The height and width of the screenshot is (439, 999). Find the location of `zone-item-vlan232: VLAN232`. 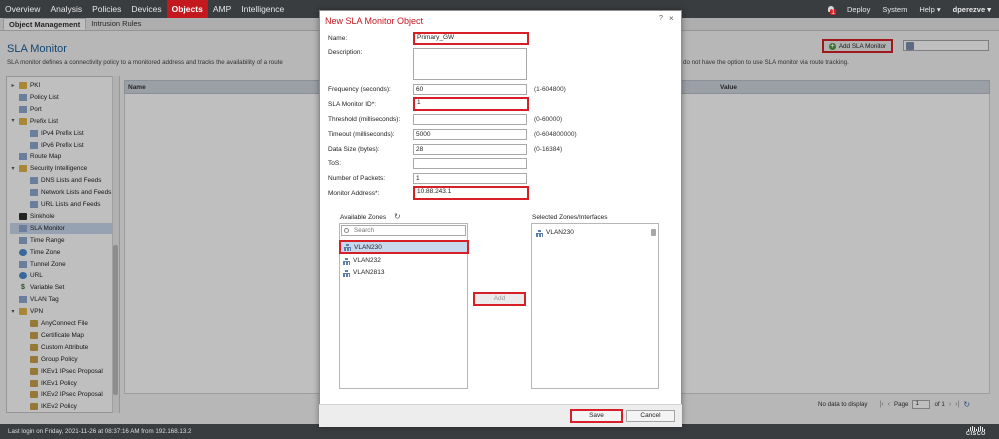

zone-item-vlan232: VLAN232 is located at coordinates (403, 260).